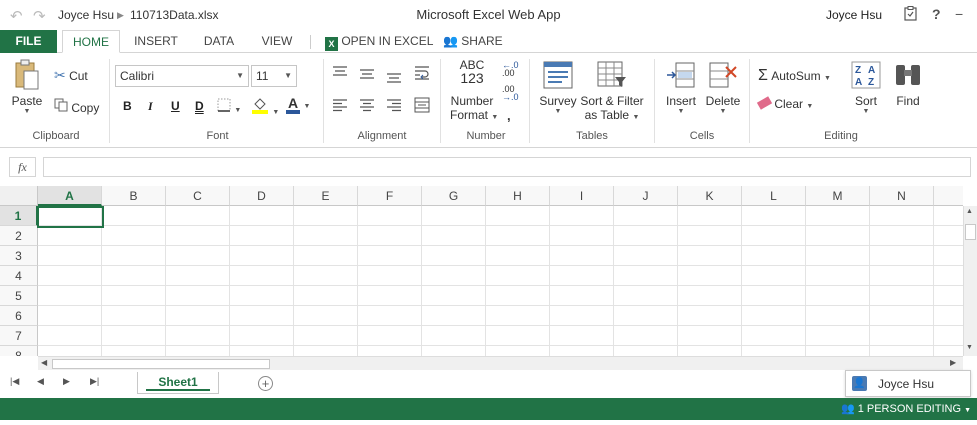  I want to click on sort-filter-table-button: Sort & Filter as Table ▼, so click(612, 91).